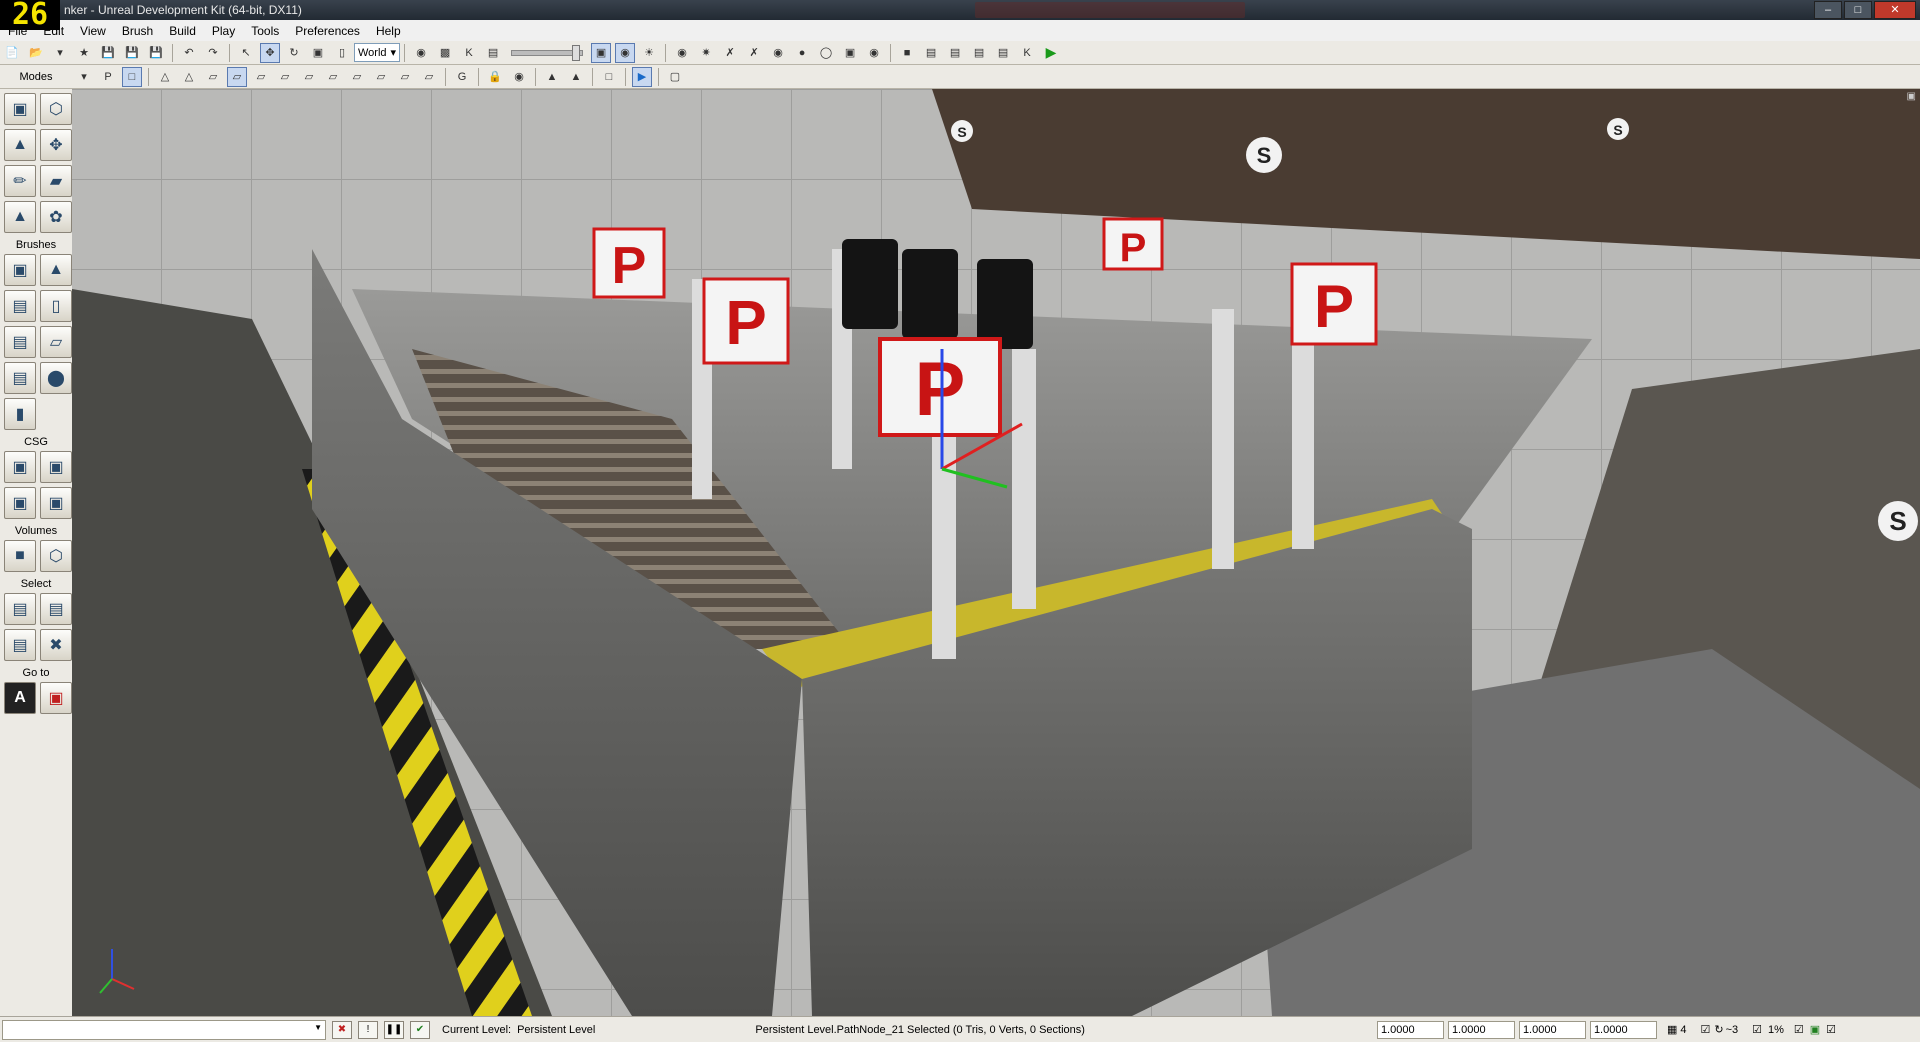 The image size is (1920, 1042). What do you see at coordinates (874, 53) in the screenshot?
I see `statistics-icon: ◉` at bounding box center [874, 53].